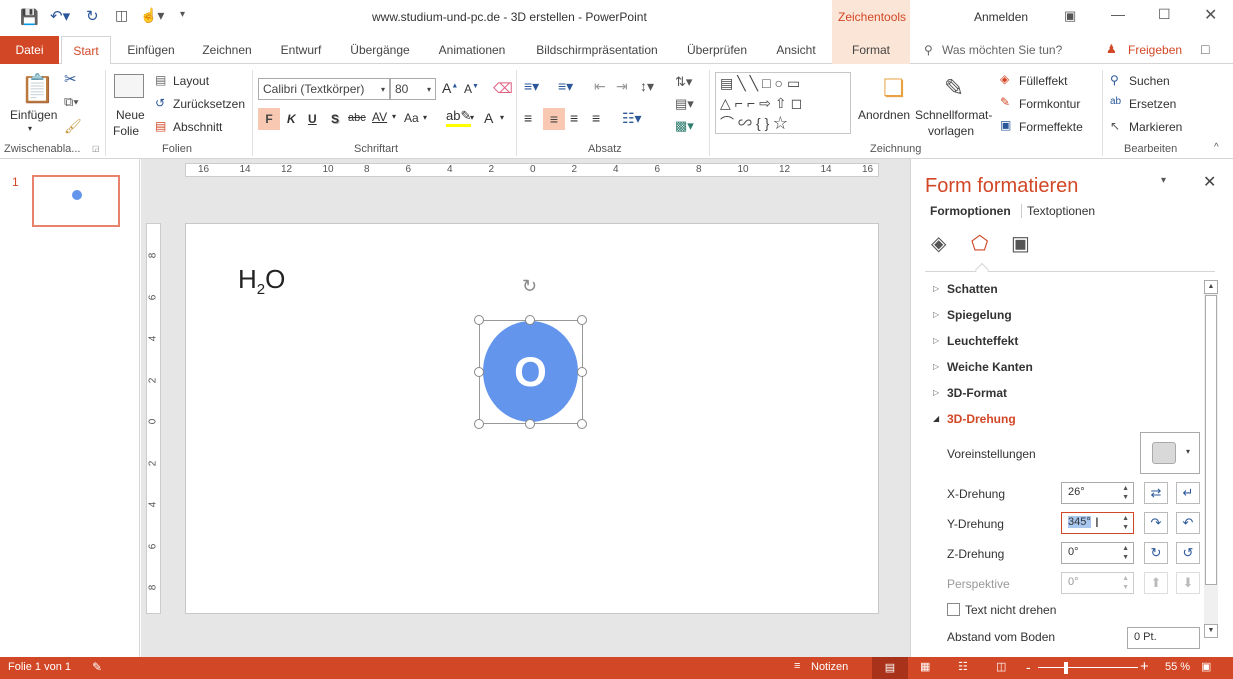 The image size is (1233, 679). Describe the element at coordinates (1205, 49) in the screenshot. I see `comments-icon: □` at that location.